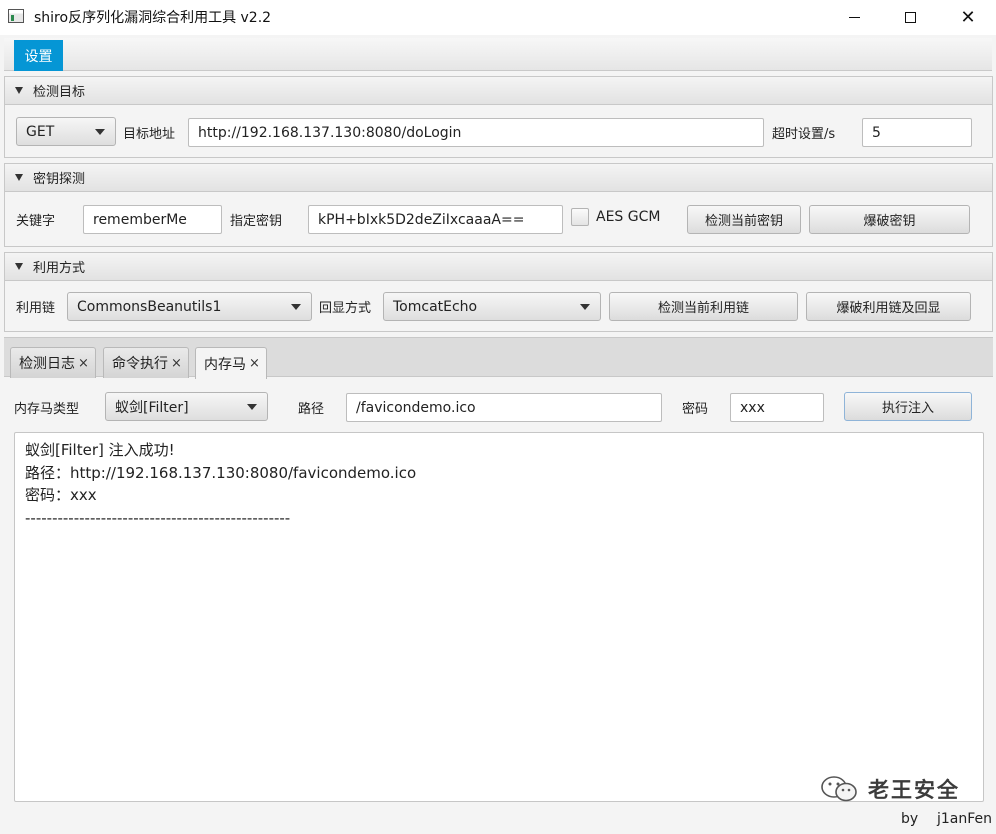 The width and height of the screenshot is (996, 834). What do you see at coordinates (695, 409) in the screenshot?
I see `password-label: 密码` at bounding box center [695, 409].